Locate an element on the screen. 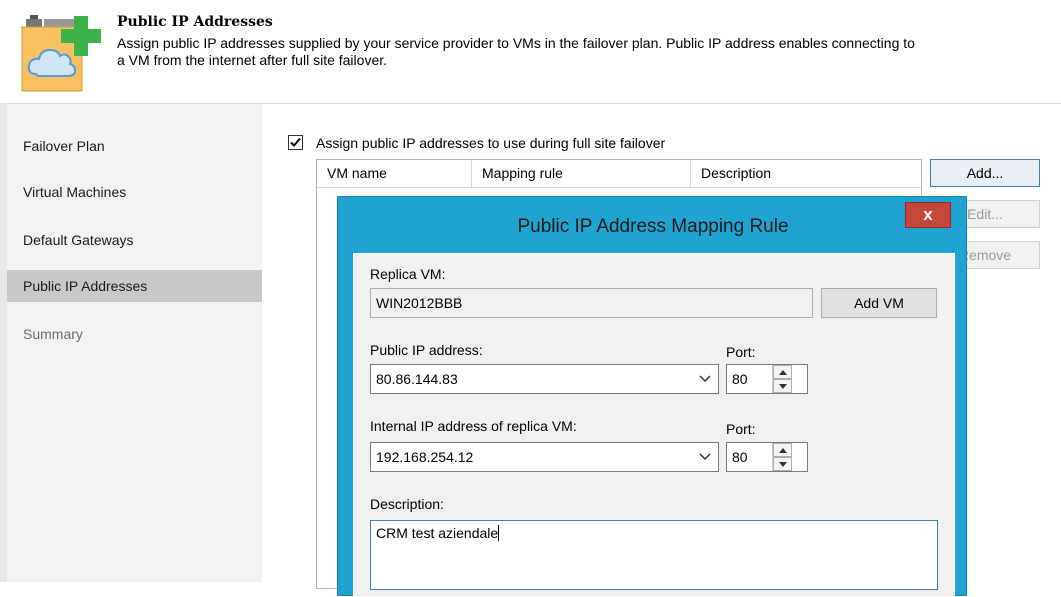 This screenshot has width=1061, height=597. description-textarea: CRM test aziendale is located at coordinates (654, 555).